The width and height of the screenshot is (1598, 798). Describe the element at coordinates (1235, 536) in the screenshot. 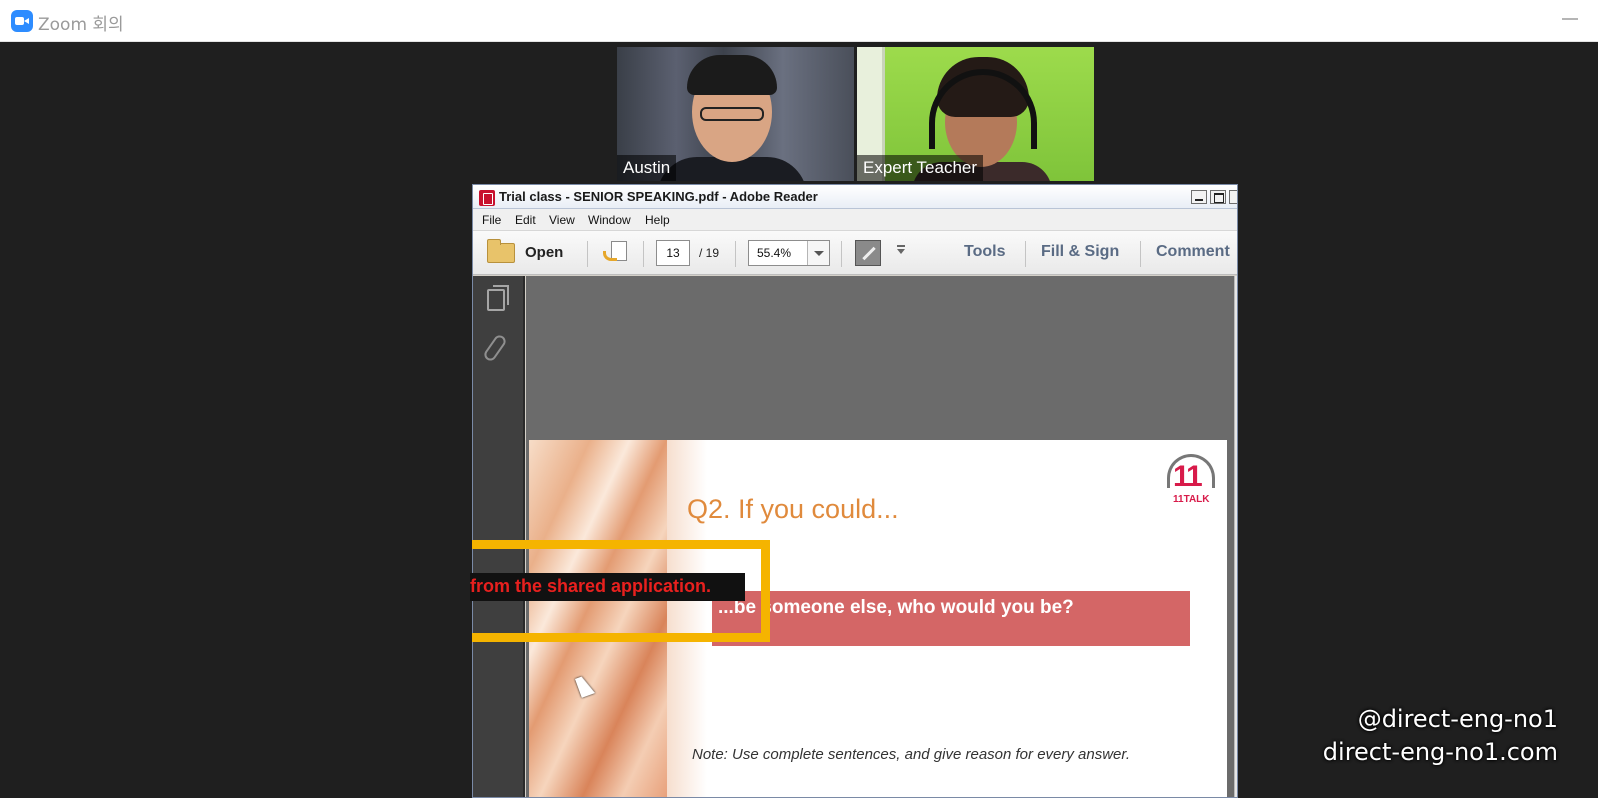

I see `vertical-scrollbar` at that location.